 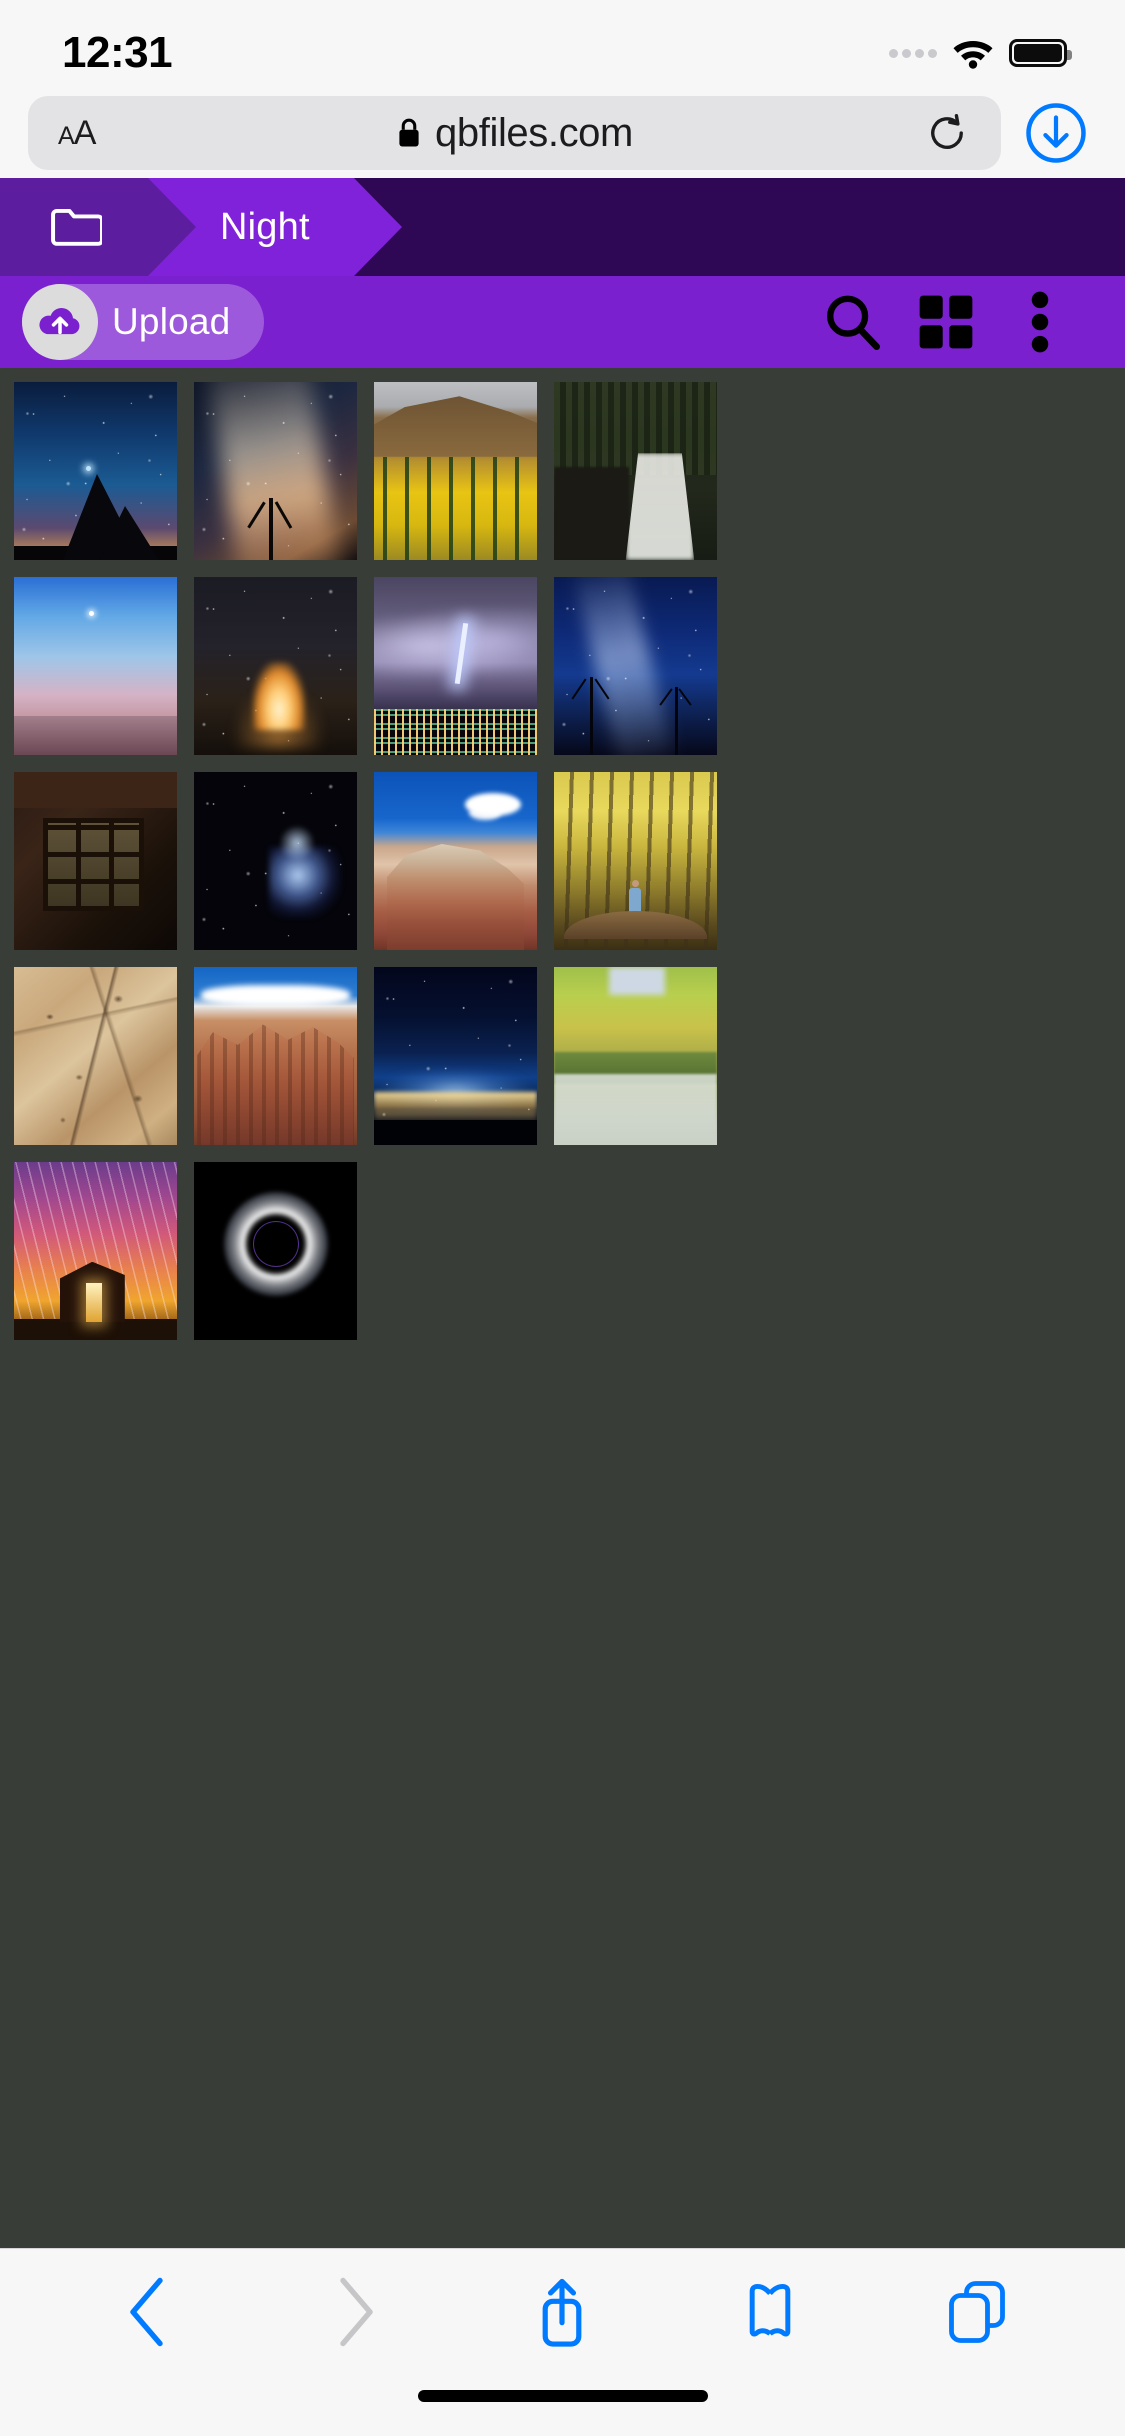 I want to click on url-display: qbfiles.com, so click(x=514, y=133).